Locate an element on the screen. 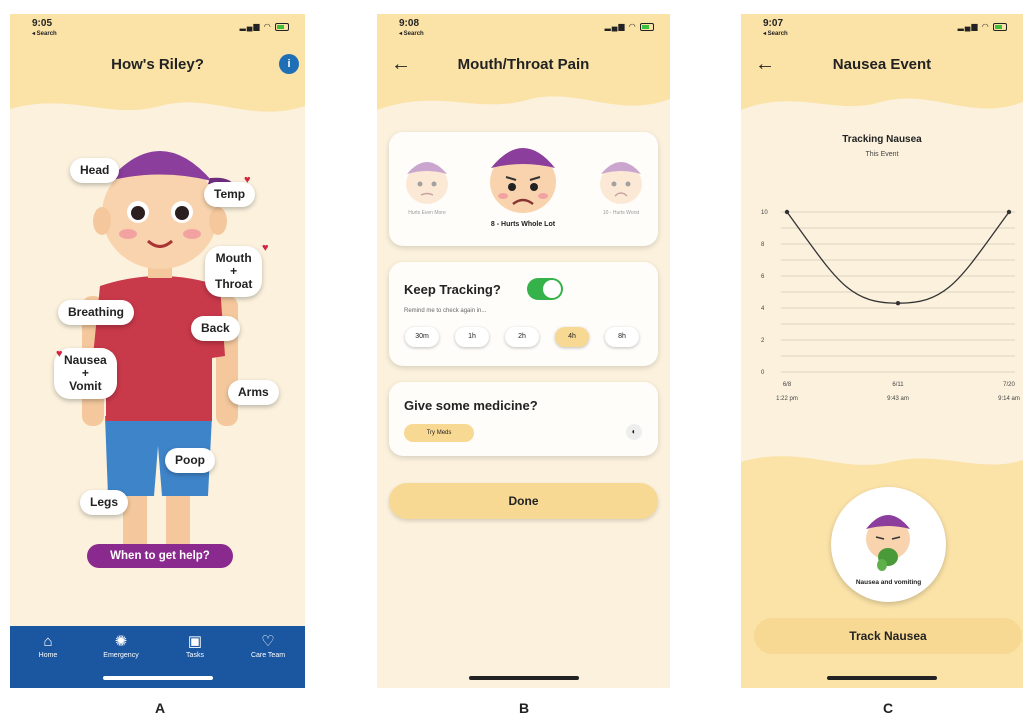  body-part-breathing: Breathing is located at coordinates (96, 312).